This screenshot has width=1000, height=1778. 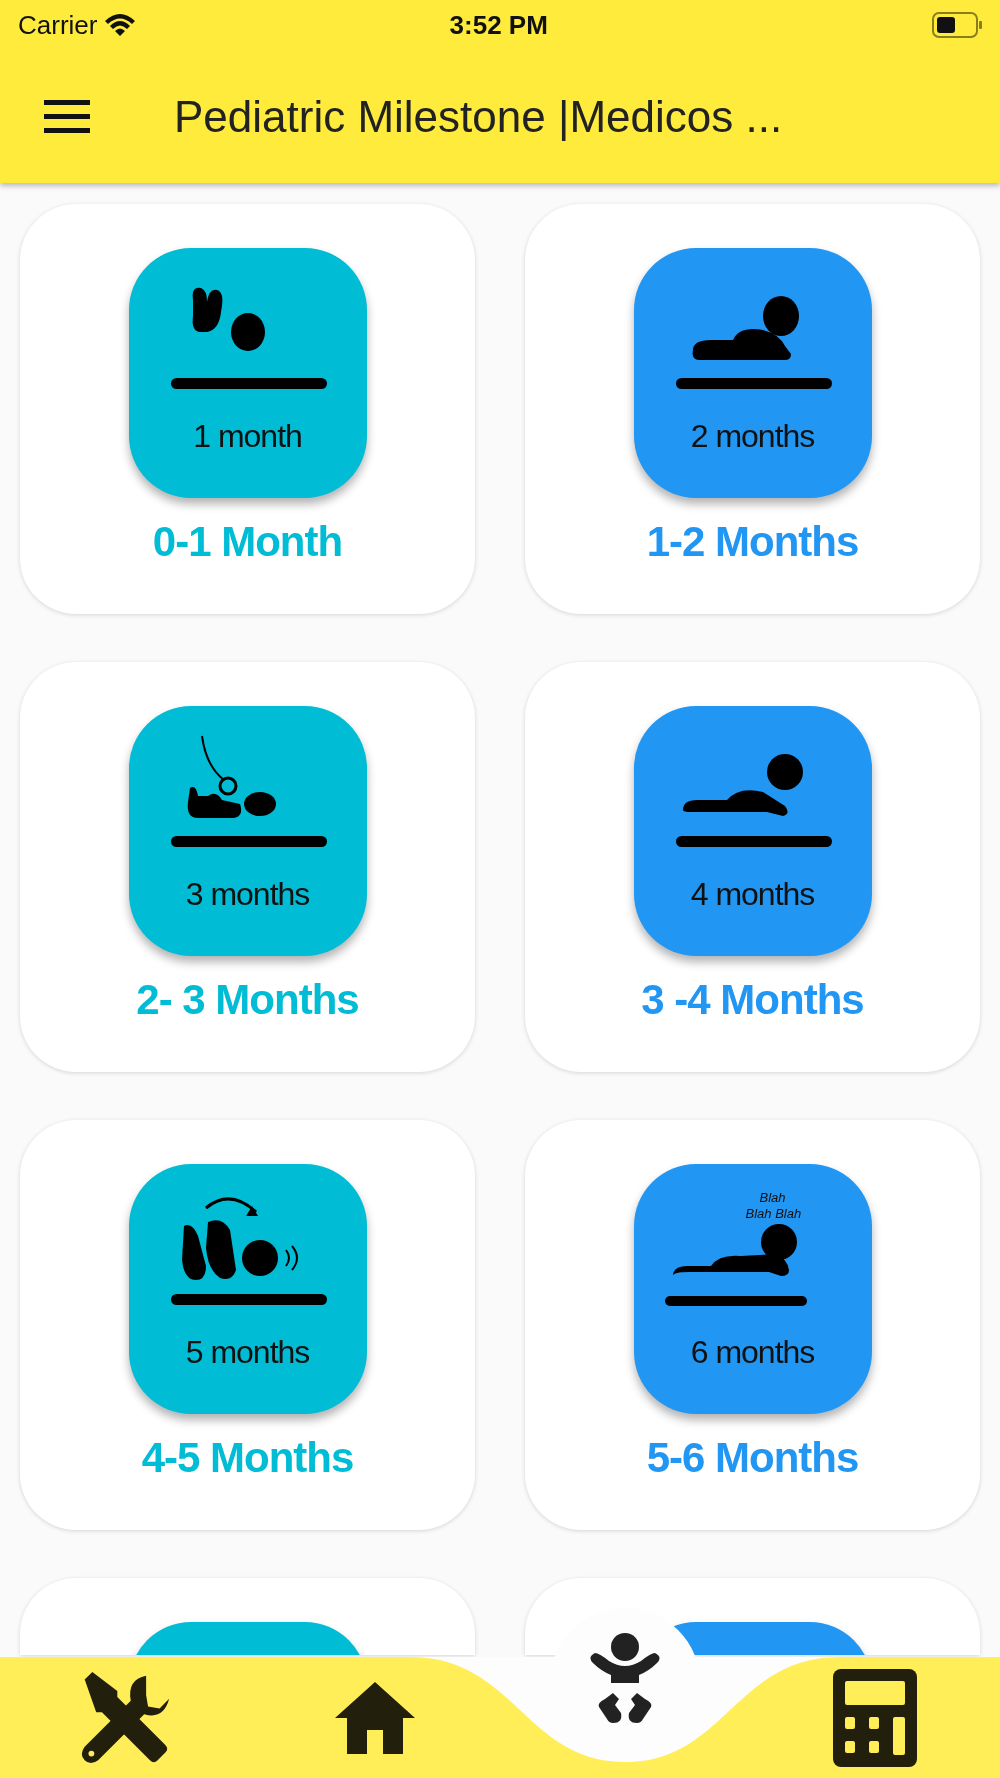 What do you see at coordinates (247, 436) in the screenshot?
I see `tile-caption: 1 month` at bounding box center [247, 436].